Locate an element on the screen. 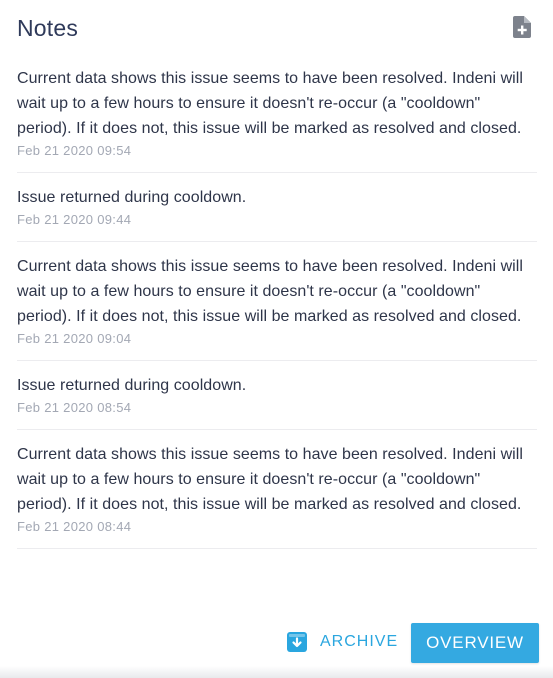 The width and height of the screenshot is (553, 678). note-timestamp: Feb 21 2020 09:44 is located at coordinates (74, 219).